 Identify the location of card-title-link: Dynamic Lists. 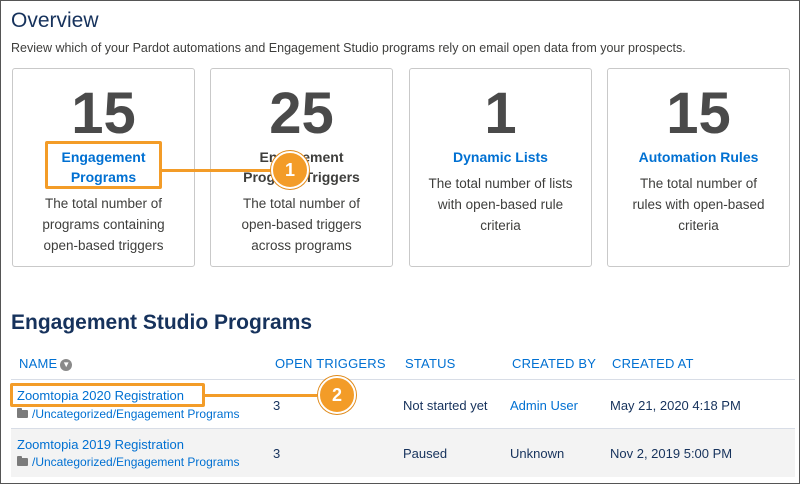
(500, 157).